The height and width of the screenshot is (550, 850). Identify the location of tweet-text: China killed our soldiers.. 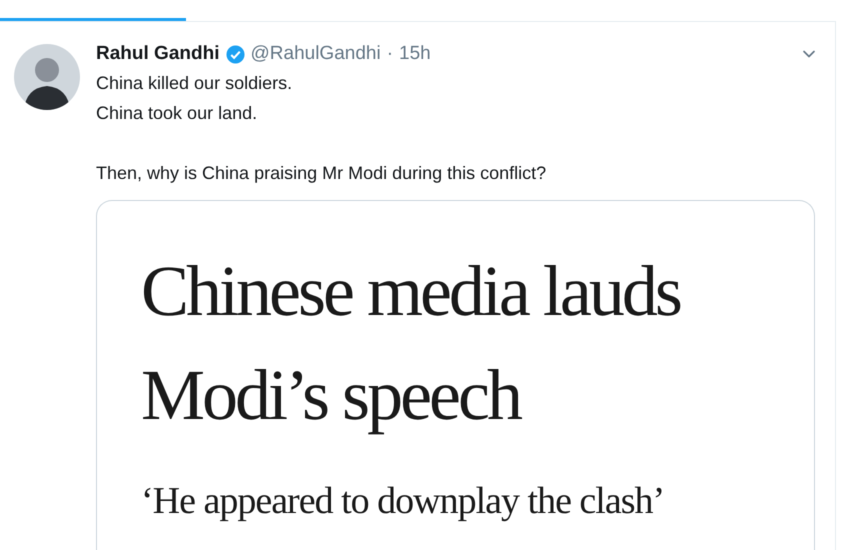
(195, 83).